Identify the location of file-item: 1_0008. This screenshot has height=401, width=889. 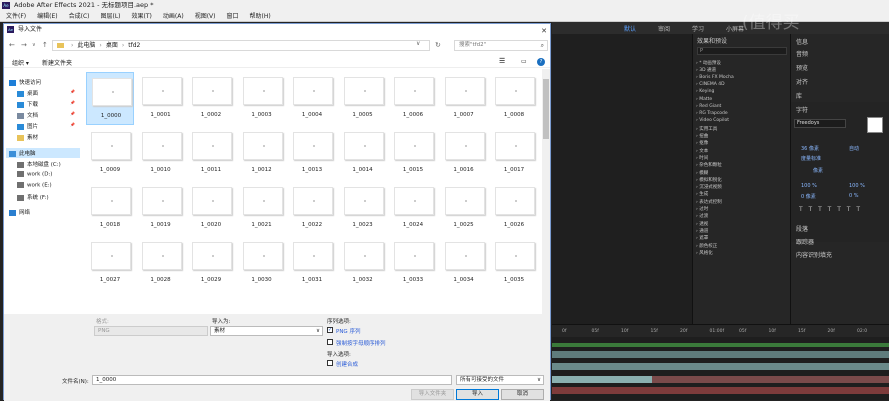
(514, 98).